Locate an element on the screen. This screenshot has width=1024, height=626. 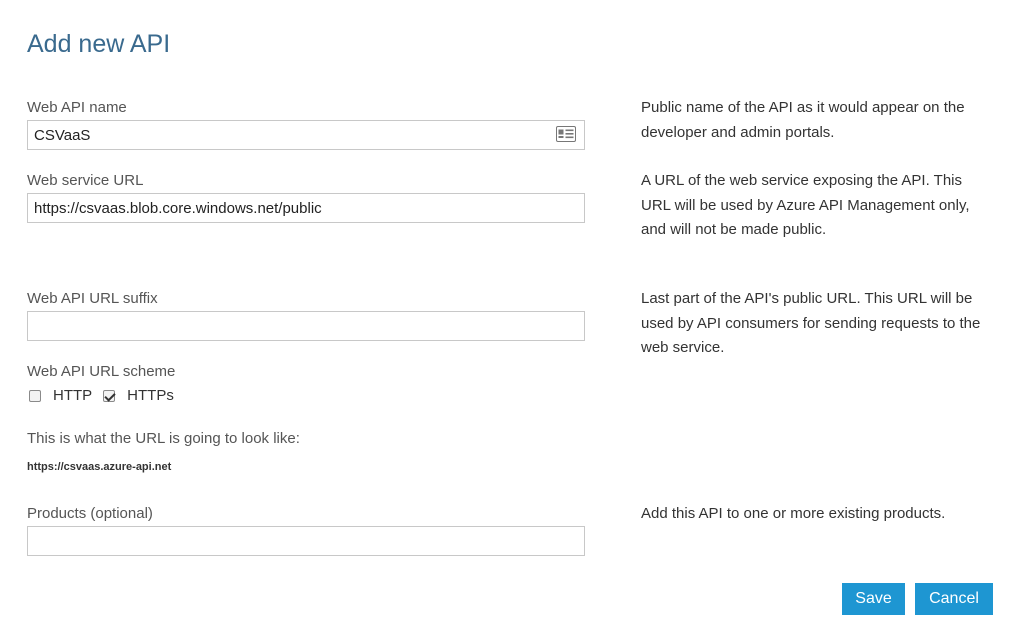
web-api-url-scheme-label: Web API URL scheme is located at coordinates (101, 371).